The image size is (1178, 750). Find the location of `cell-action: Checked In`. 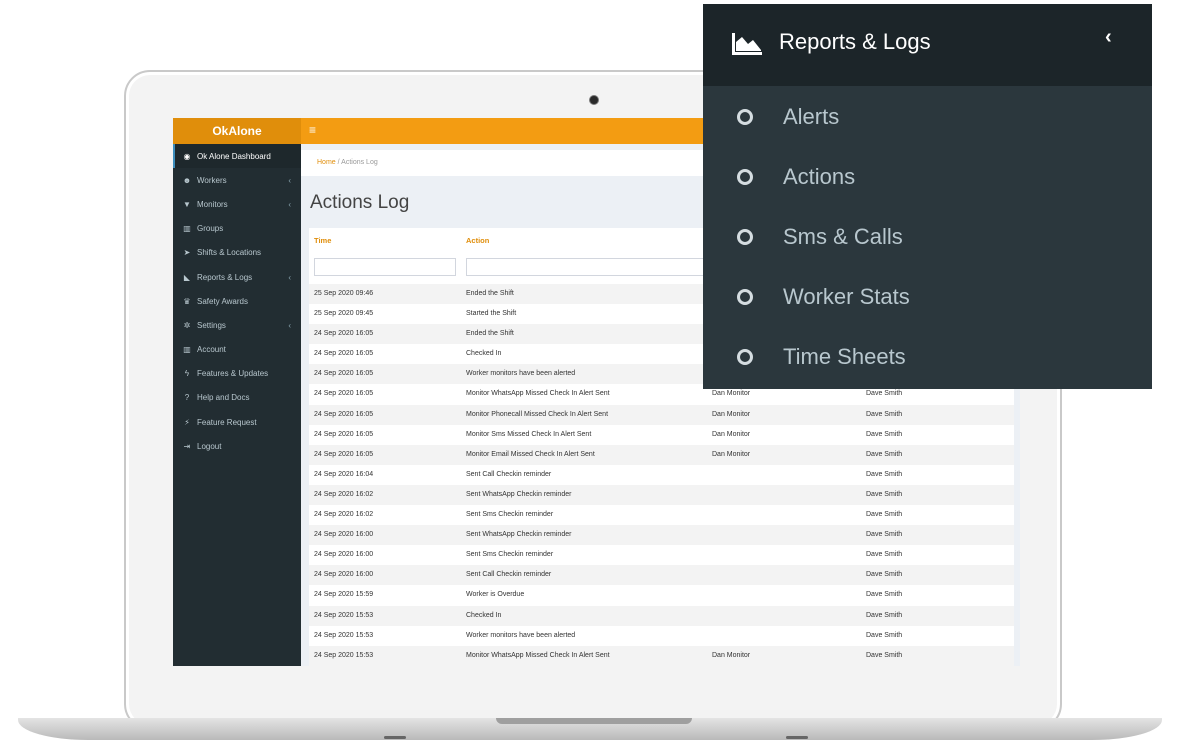

cell-action: Checked In is located at coordinates (484, 354).